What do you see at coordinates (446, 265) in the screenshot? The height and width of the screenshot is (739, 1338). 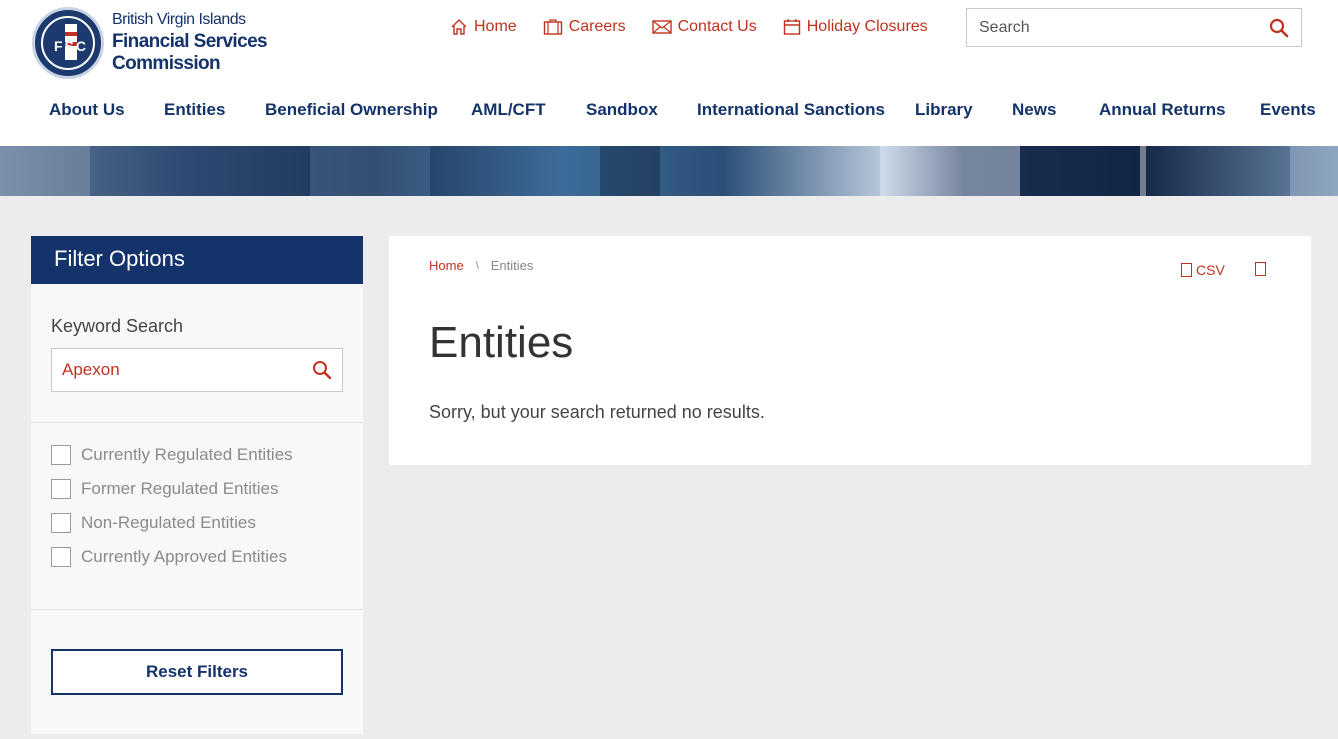 I see `breadcrumb-home-link: Home` at bounding box center [446, 265].